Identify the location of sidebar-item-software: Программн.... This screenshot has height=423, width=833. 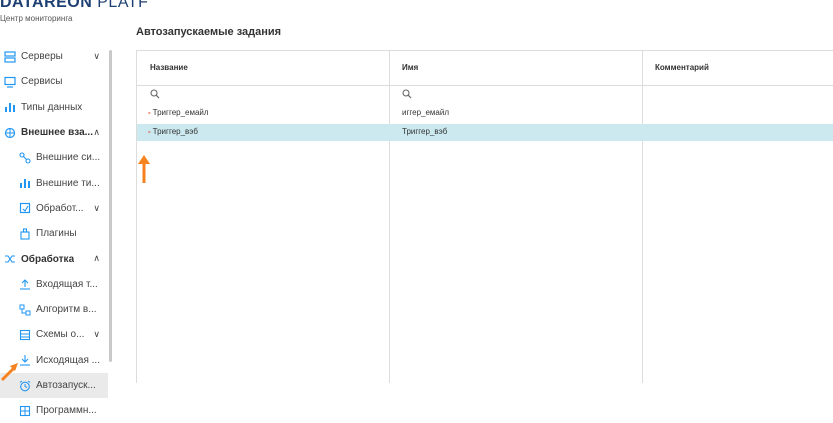
(54, 410).